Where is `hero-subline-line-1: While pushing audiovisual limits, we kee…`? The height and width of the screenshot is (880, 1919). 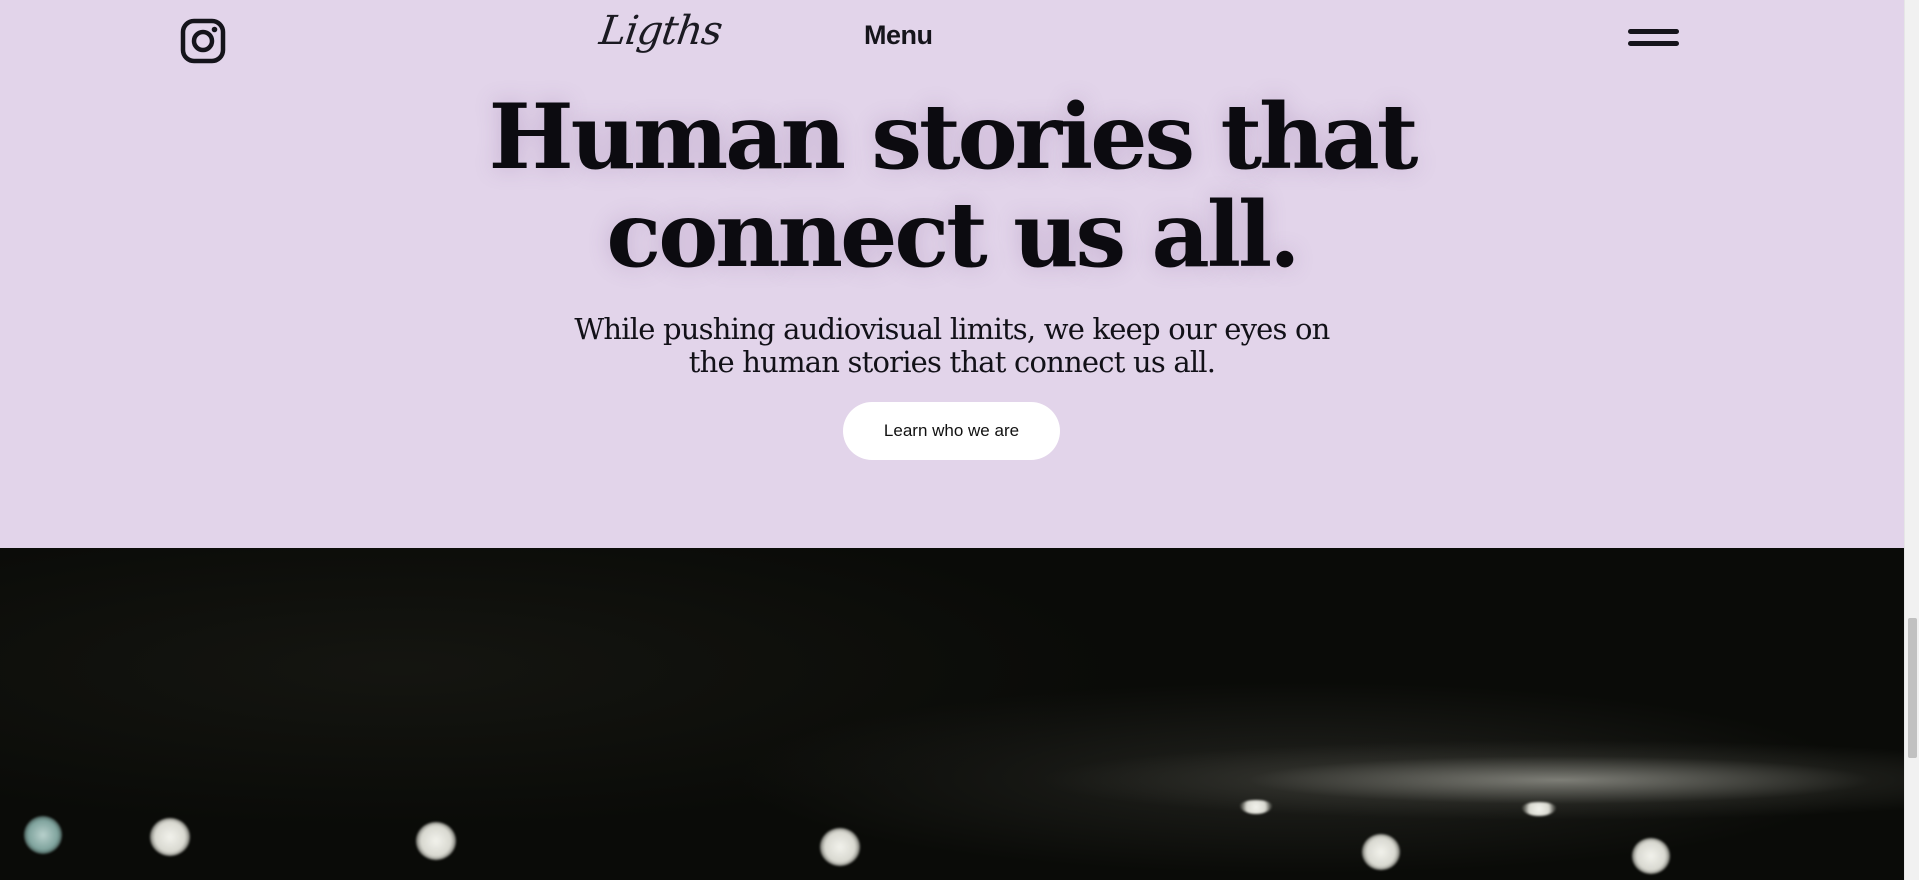
hero-subline-line-1: While pushing audiovisual limits, we kee… is located at coordinates (952, 329).